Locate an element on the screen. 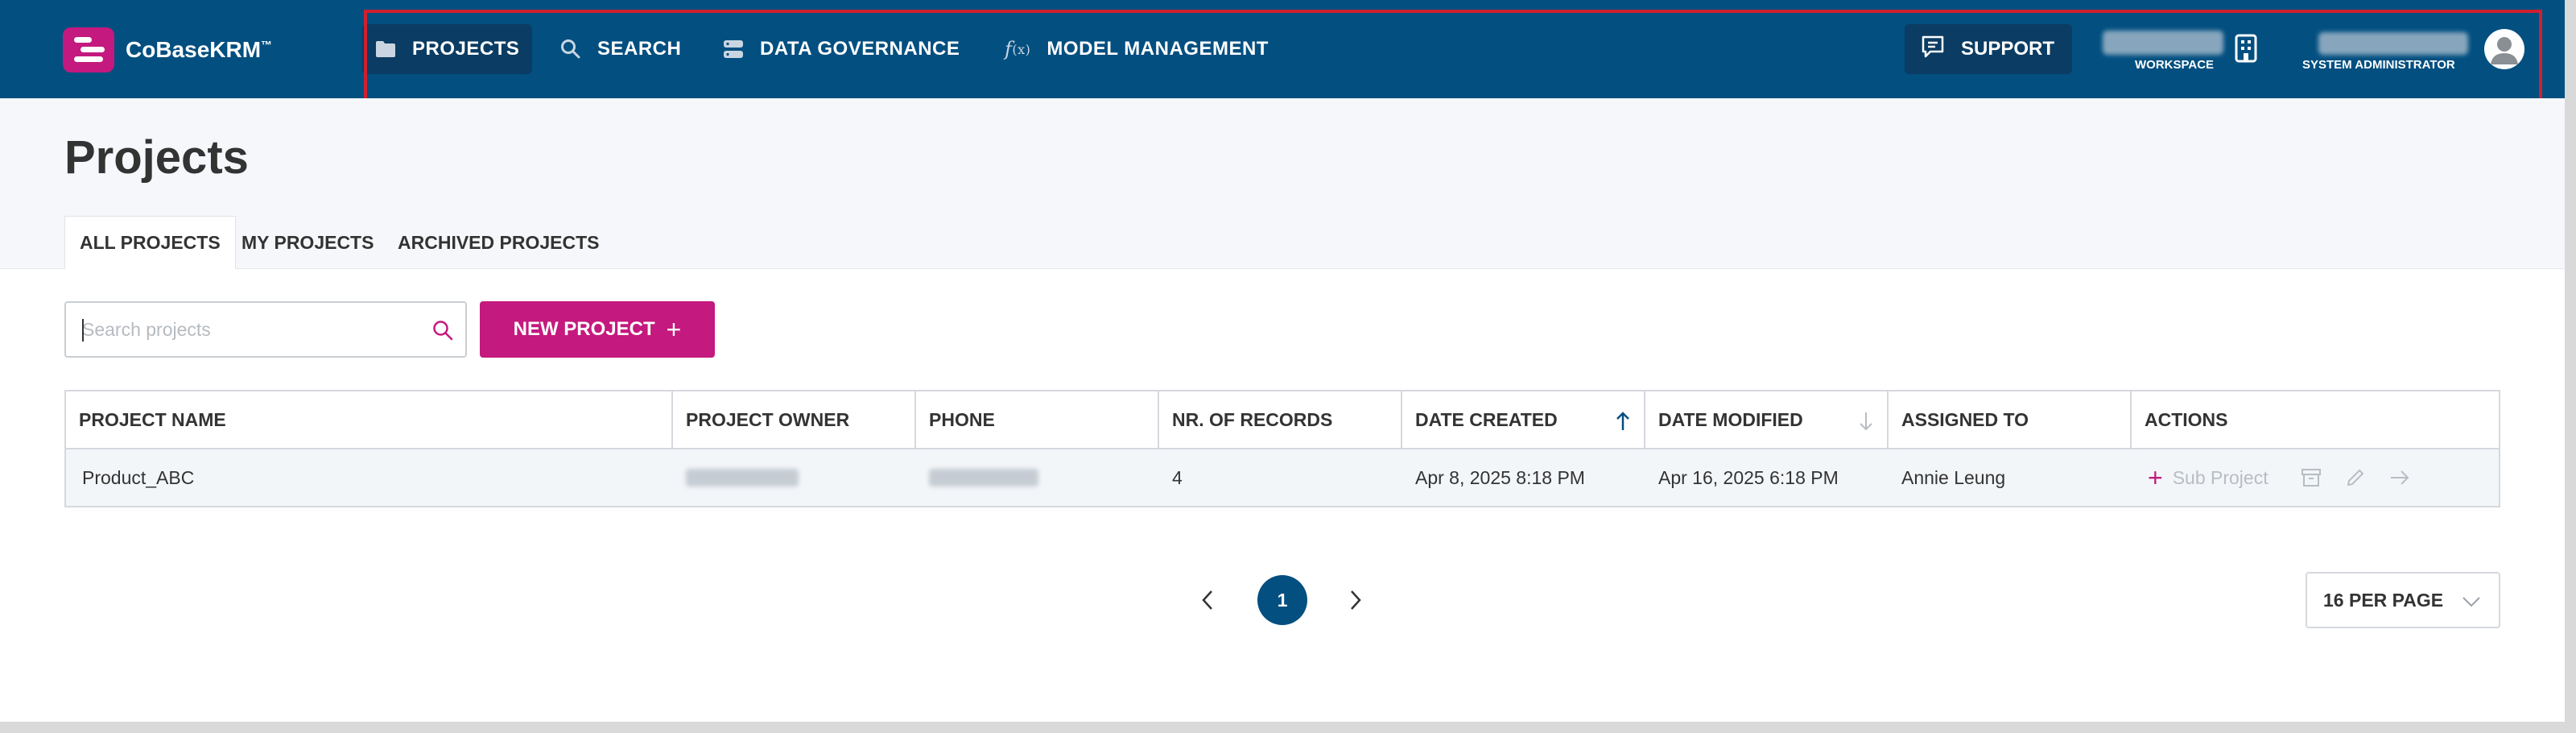 The image size is (2576, 733). previous-page-icon is located at coordinates (1207, 602).